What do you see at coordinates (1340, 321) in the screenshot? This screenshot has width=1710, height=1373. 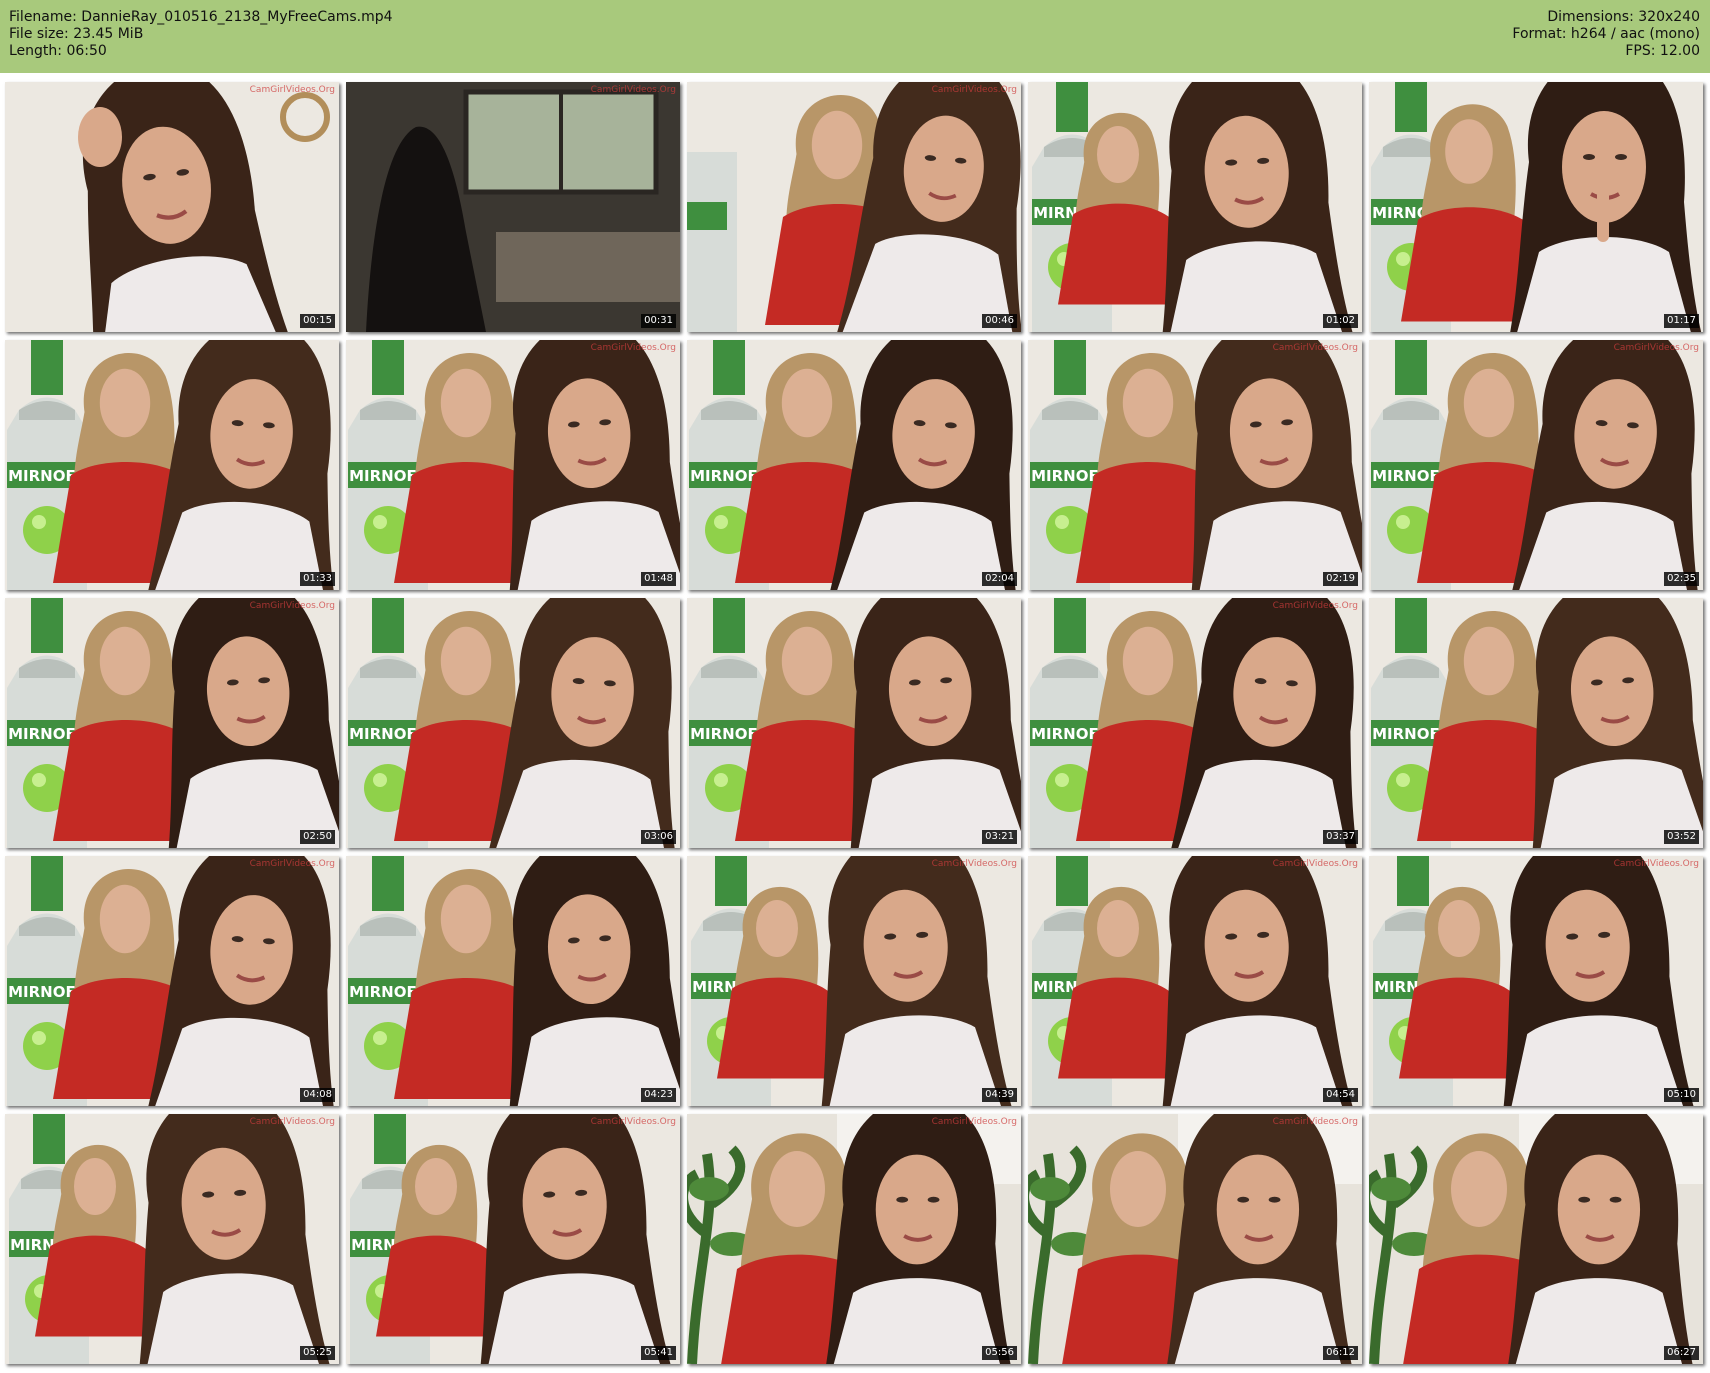 I see `timestamp-label: 01:02` at bounding box center [1340, 321].